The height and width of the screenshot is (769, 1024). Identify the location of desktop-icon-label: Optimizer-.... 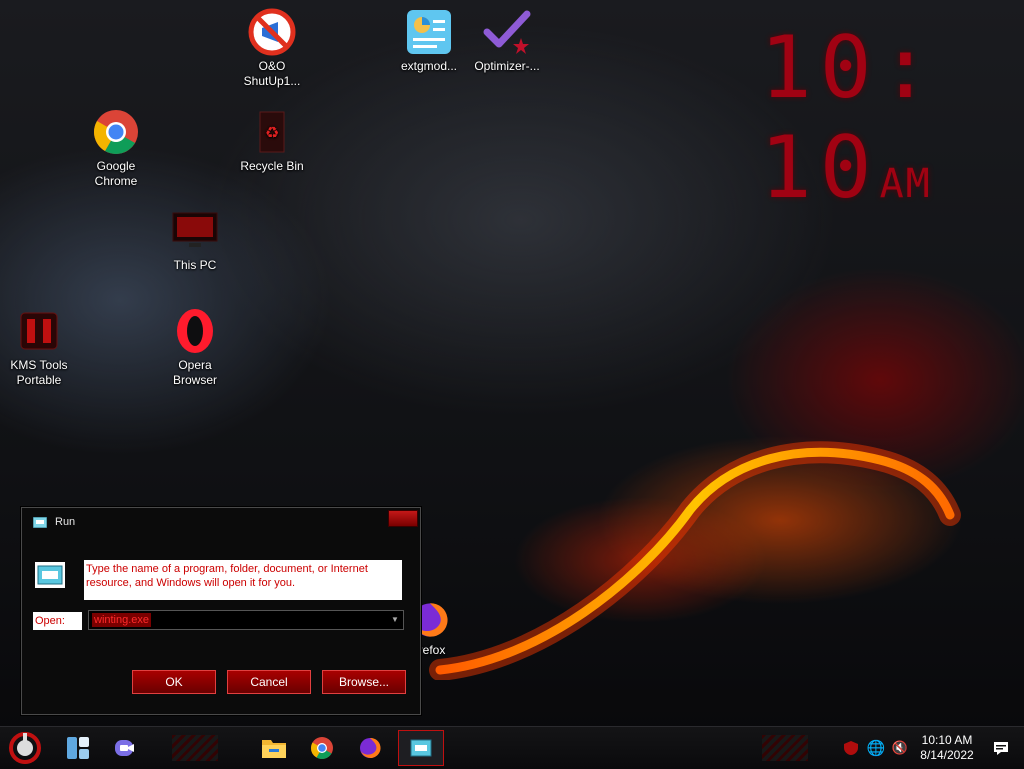
(507, 66).